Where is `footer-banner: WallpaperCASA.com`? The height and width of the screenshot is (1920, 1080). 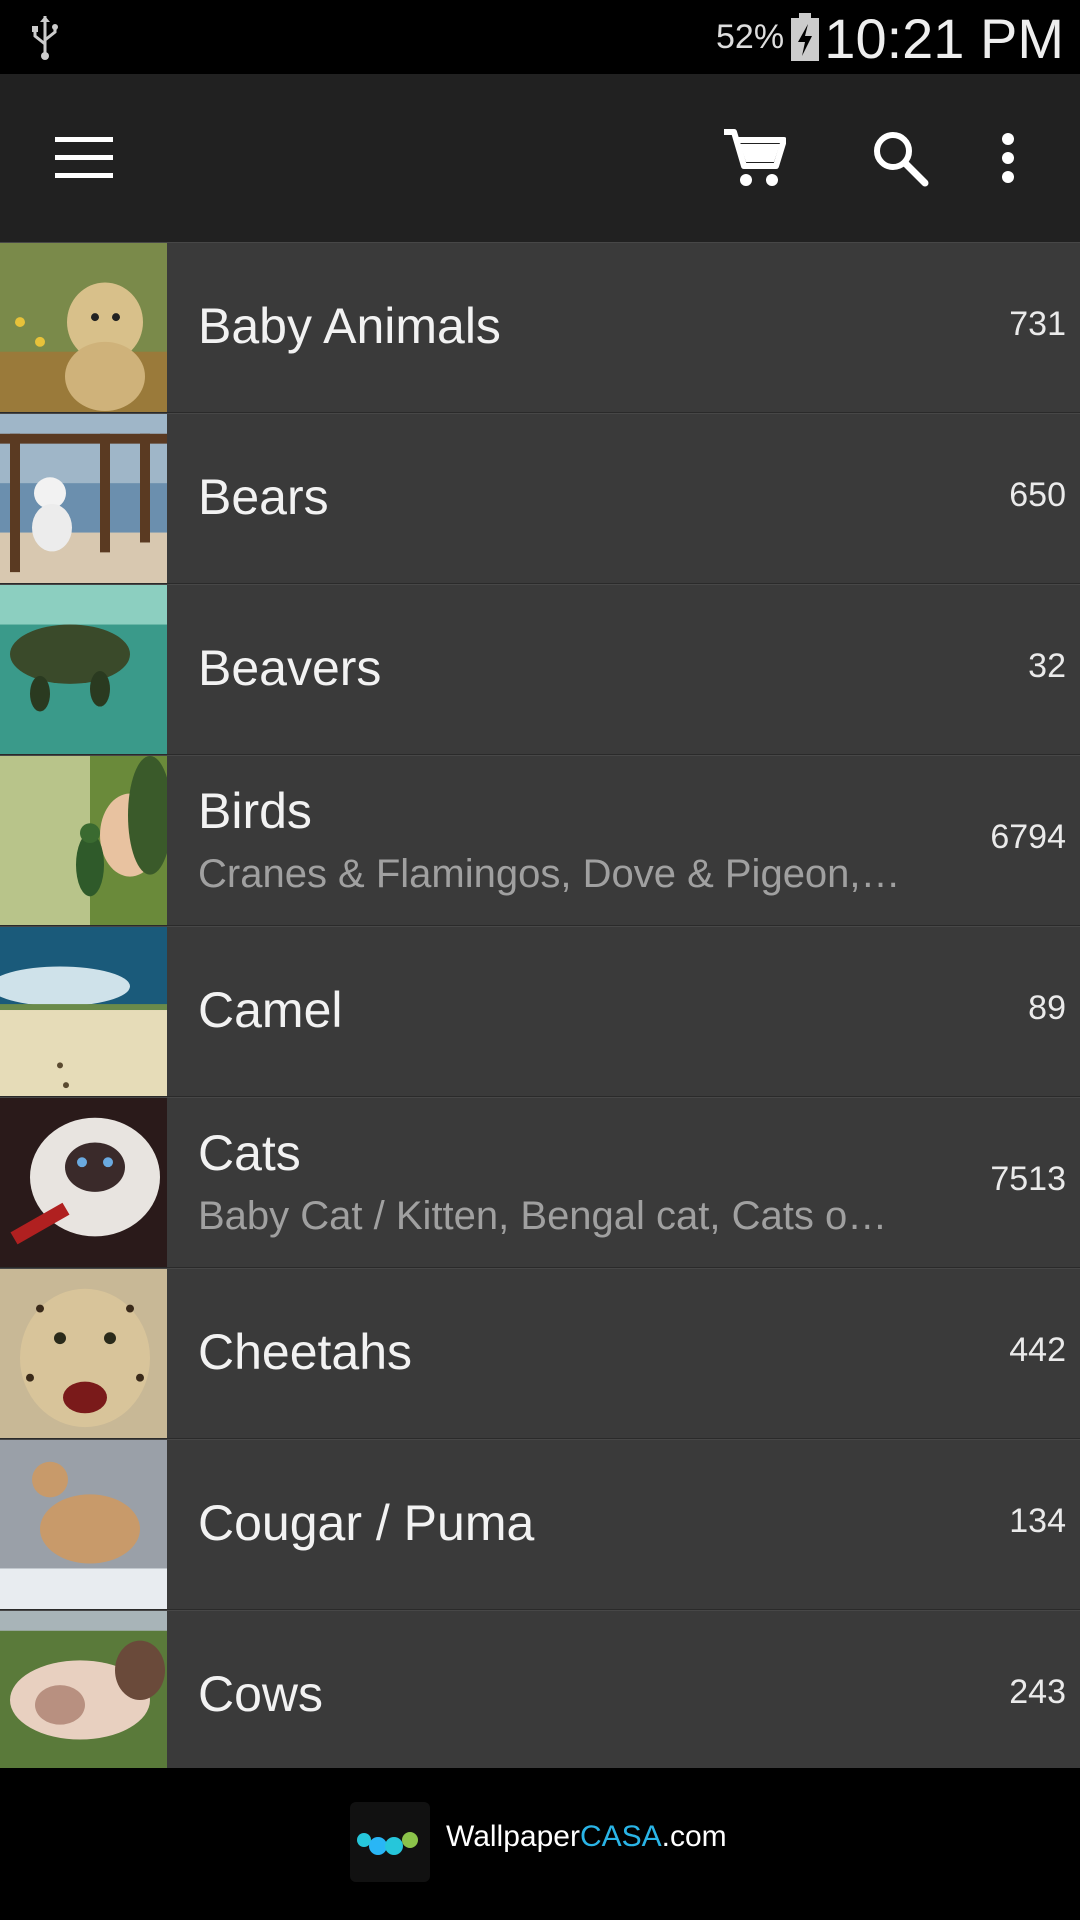
footer-banner: WallpaperCASA.com is located at coordinates (540, 1844).